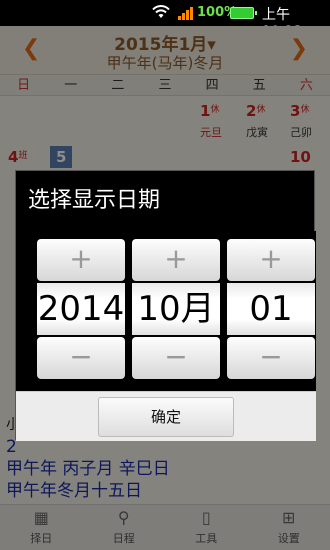 The width and height of the screenshot is (330, 550). I want to click on confirm-button: 确定, so click(166, 417).